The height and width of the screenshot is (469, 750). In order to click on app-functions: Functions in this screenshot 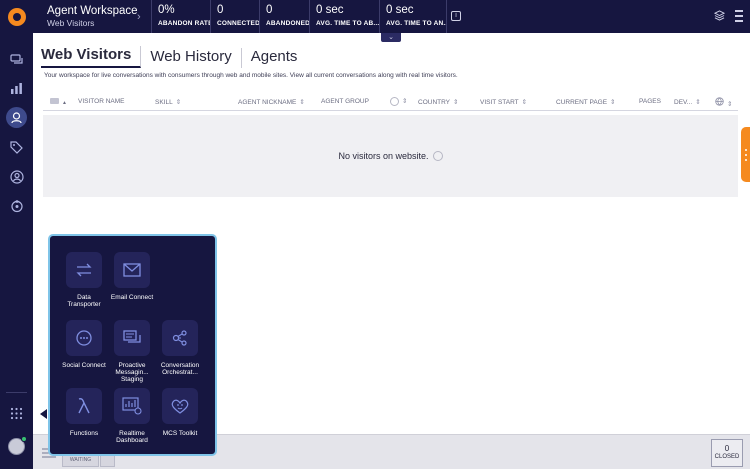, I will do `click(84, 412)`.